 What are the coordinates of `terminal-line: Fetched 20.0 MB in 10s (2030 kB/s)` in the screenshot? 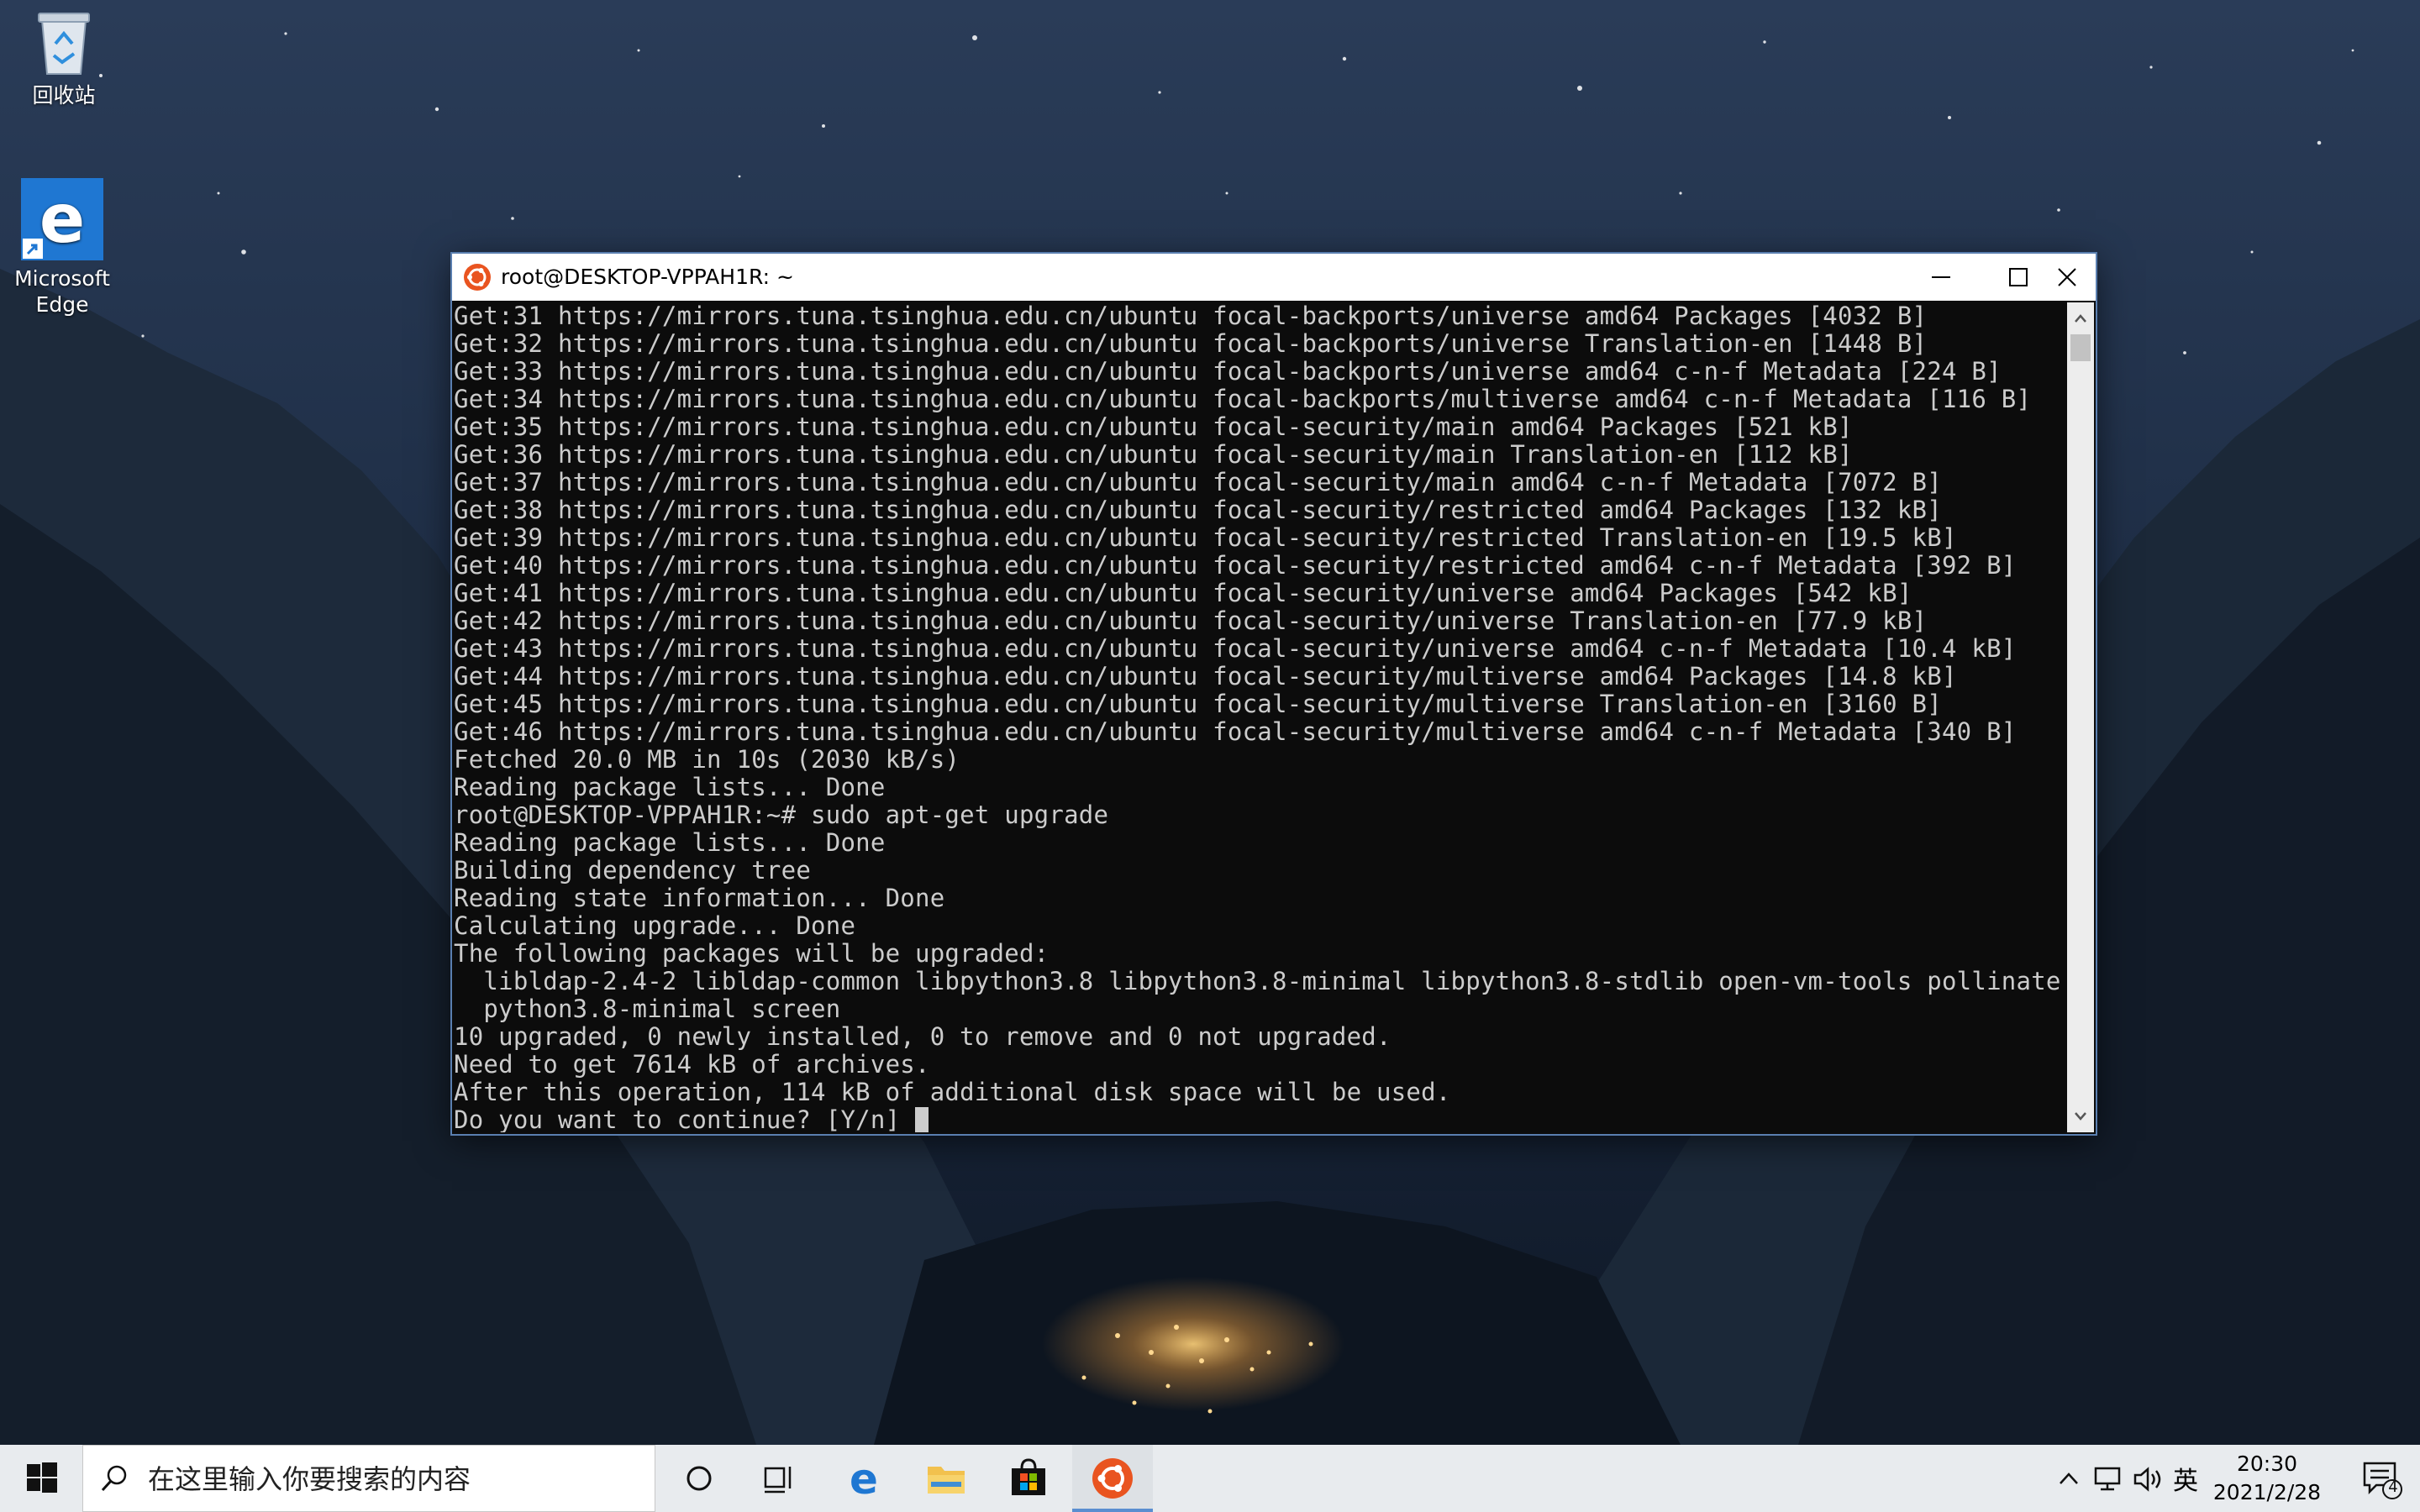 It's located at (707, 759).